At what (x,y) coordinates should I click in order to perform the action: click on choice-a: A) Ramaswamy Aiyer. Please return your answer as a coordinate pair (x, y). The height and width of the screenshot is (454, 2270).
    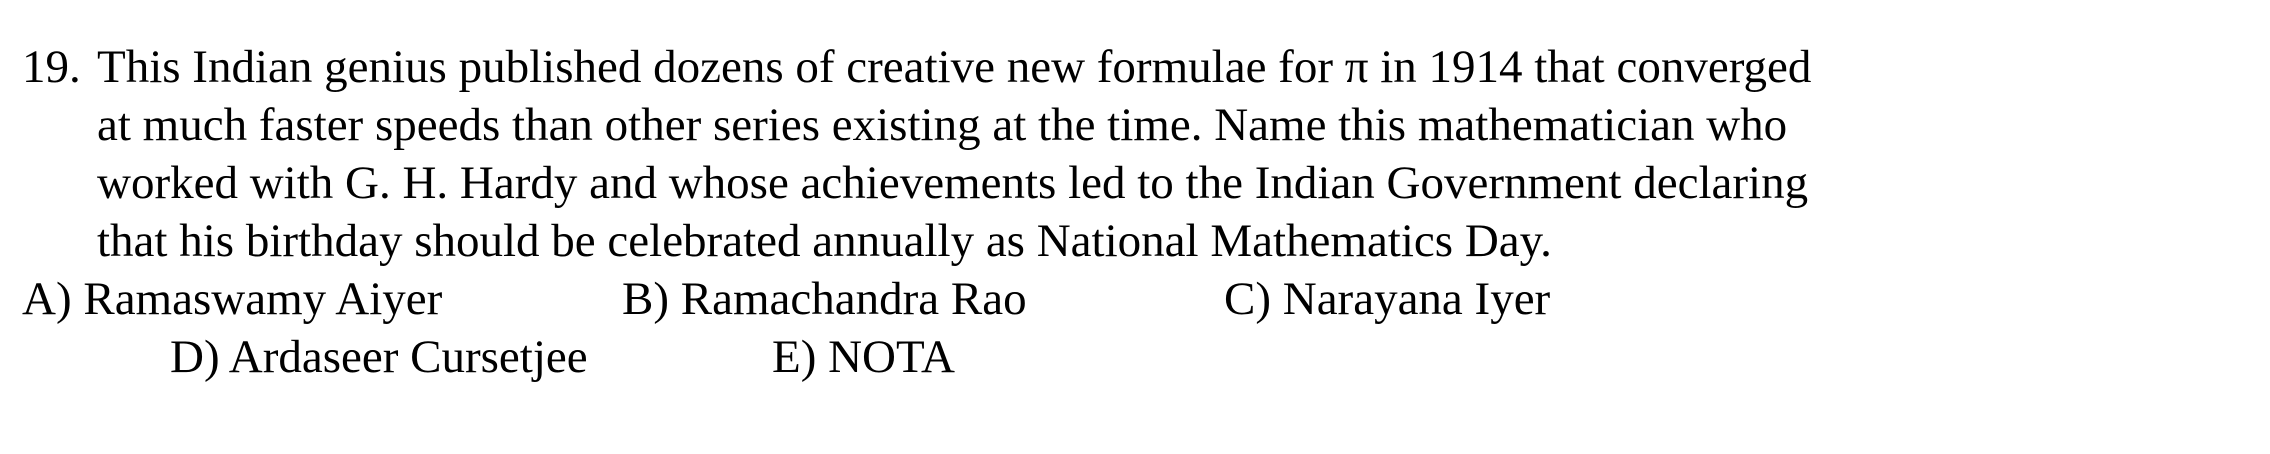
    Looking at the image, I should click on (232, 299).